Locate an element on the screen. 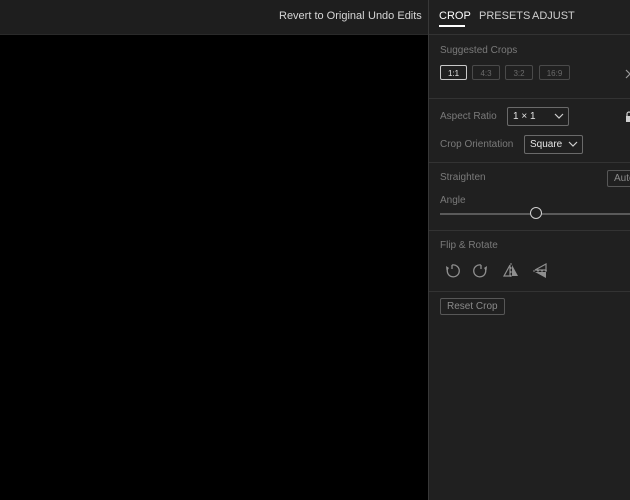  crop-orientation-value: Square is located at coordinates (546, 144).